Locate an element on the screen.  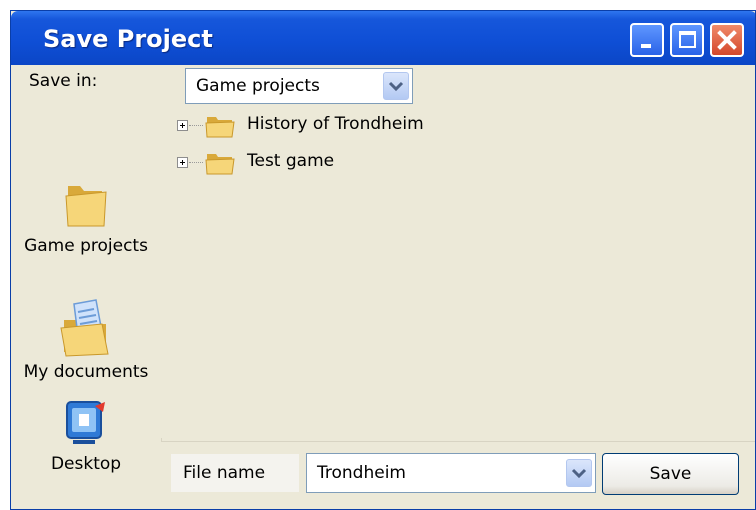
place-my-documents: My documents is located at coordinates (86, 340).